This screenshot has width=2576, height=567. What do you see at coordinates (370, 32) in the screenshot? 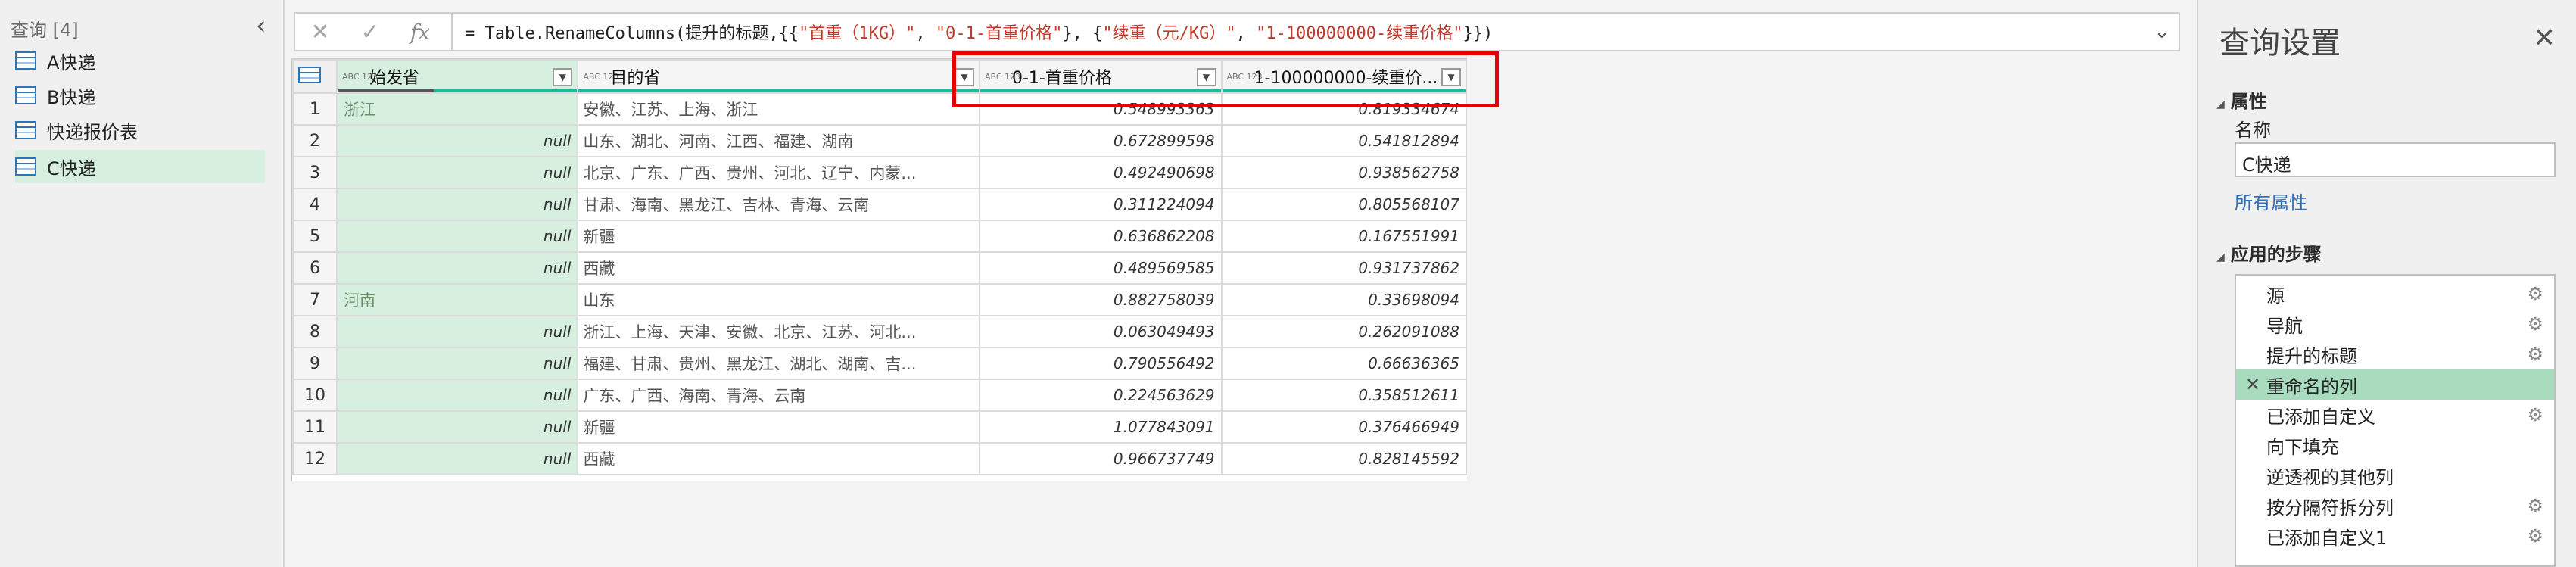
I see `confirm-icon: ✓` at bounding box center [370, 32].